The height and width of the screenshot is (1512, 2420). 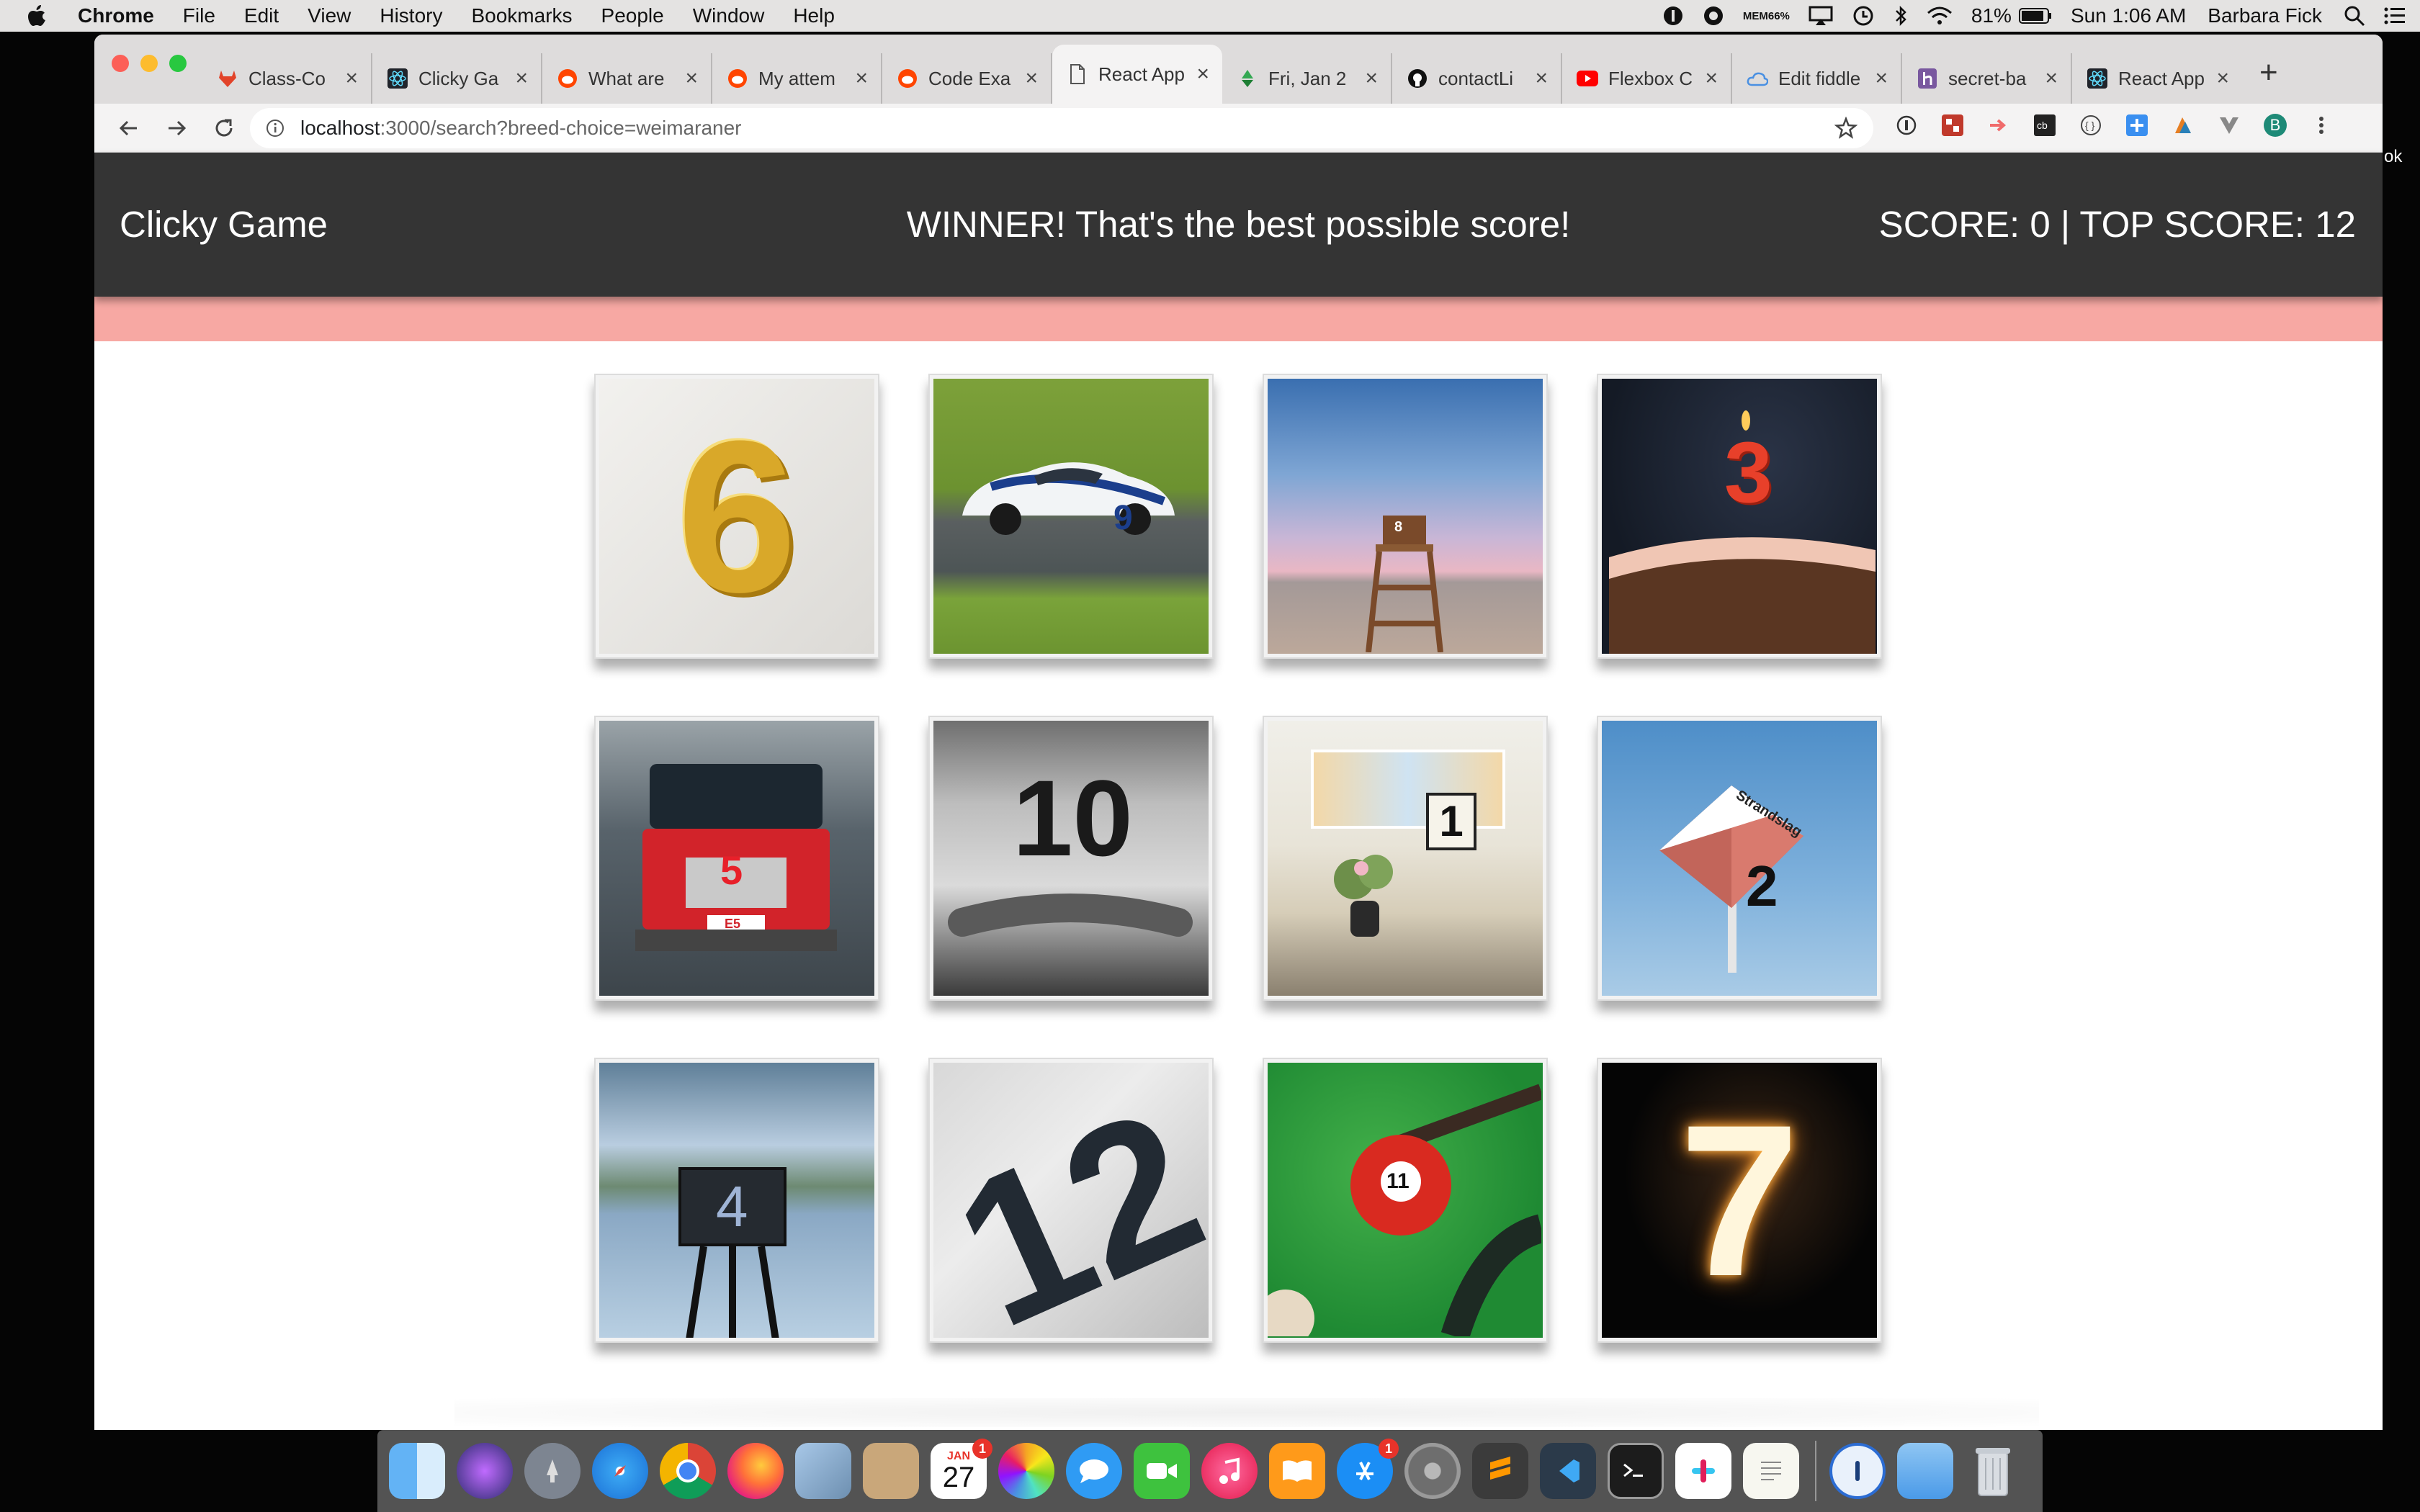 What do you see at coordinates (620, 1471) in the screenshot?
I see `safari-icon` at bounding box center [620, 1471].